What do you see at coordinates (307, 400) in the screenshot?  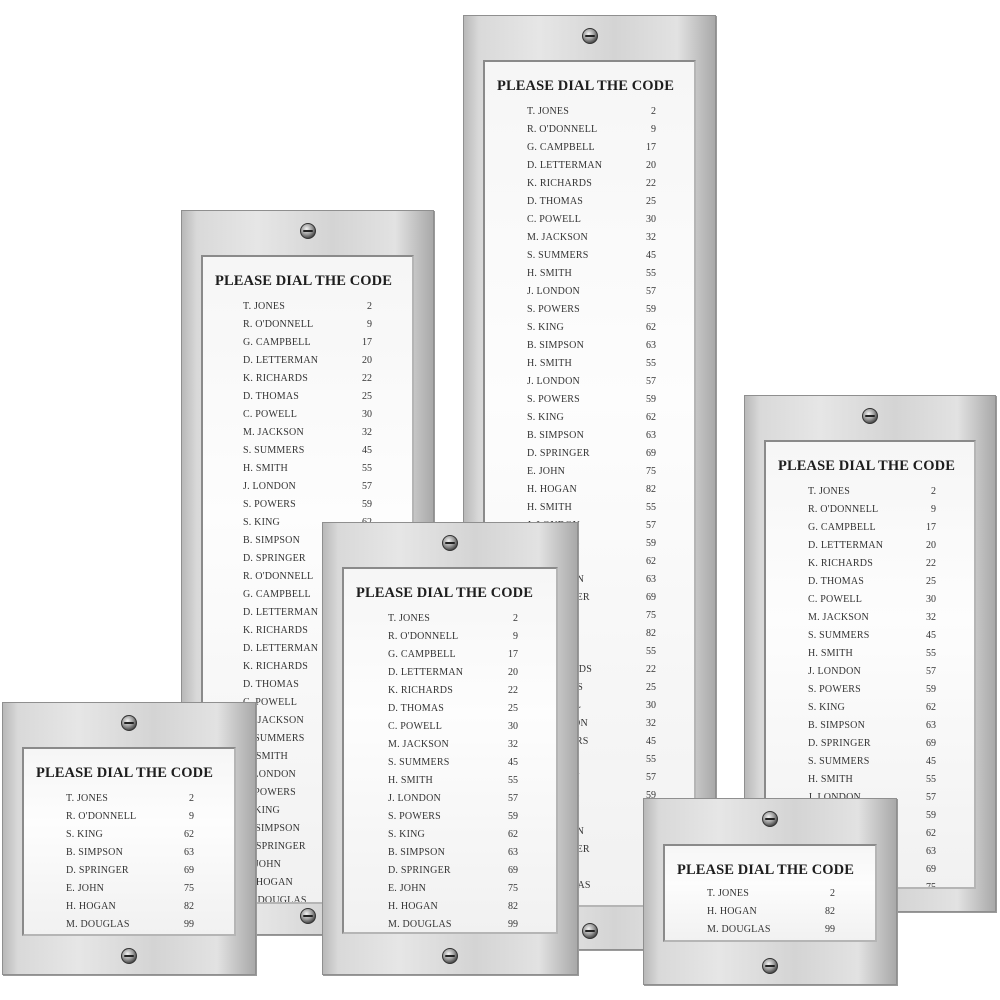 I see `directory-entry: D. THOMAS 25` at bounding box center [307, 400].